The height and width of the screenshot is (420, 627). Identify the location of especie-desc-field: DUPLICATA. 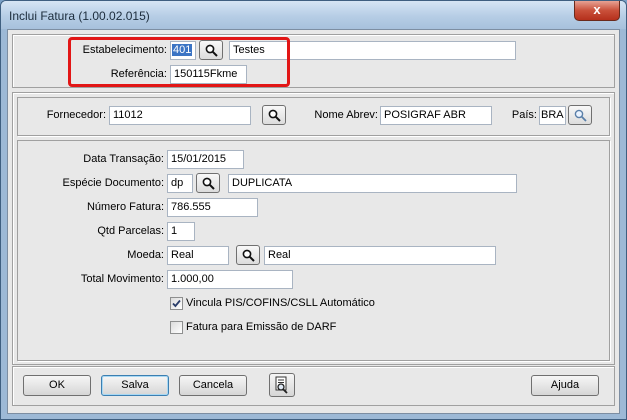
(372, 183).